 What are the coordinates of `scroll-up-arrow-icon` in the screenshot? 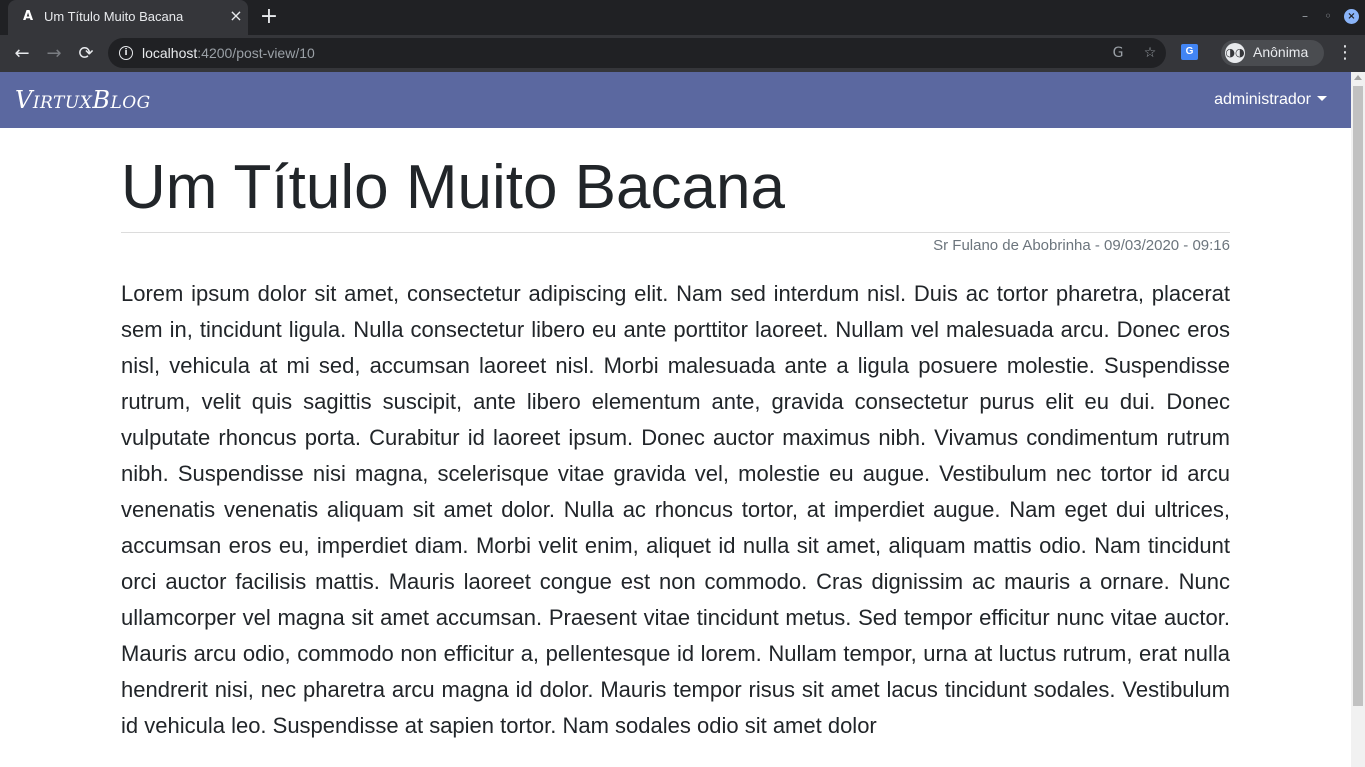 It's located at (1358, 77).